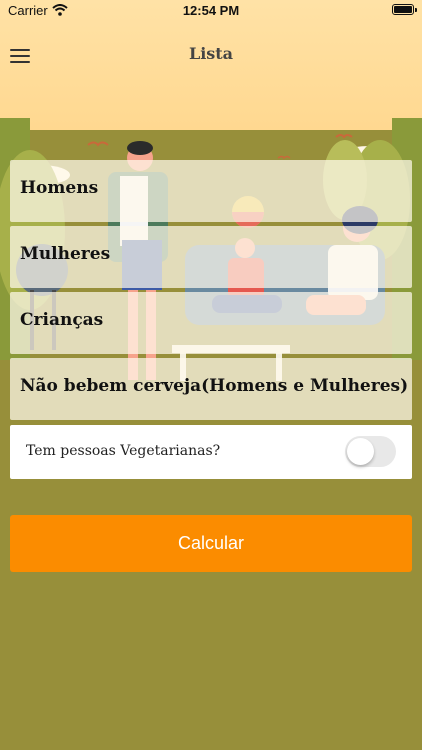 The width and height of the screenshot is (422, 750). What do you see at coordinates (123, 451) in the screenshot?
I see `vegetarian-label: Tem pessoas Vegetarianas?` at bounding box center [123, 451].